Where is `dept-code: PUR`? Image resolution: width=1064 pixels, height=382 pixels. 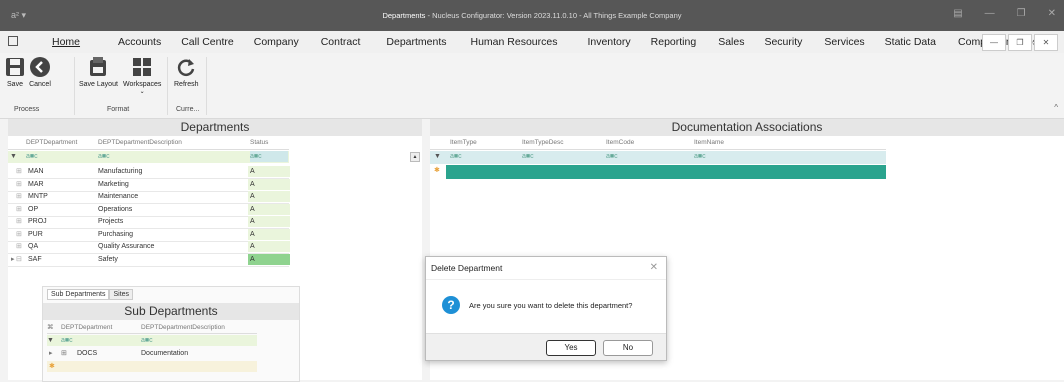
dept-code: PUR is located at coordinates (35, 234).